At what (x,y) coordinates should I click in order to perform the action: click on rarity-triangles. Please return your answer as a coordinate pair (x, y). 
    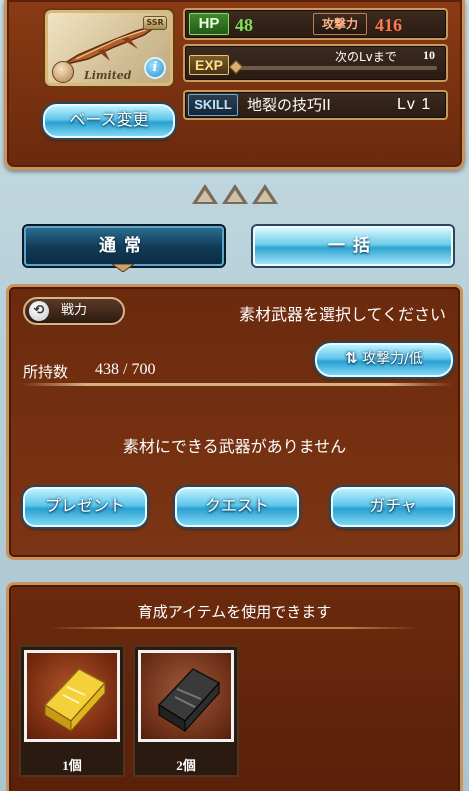
    Looking at the image, I should click on (237, 195).